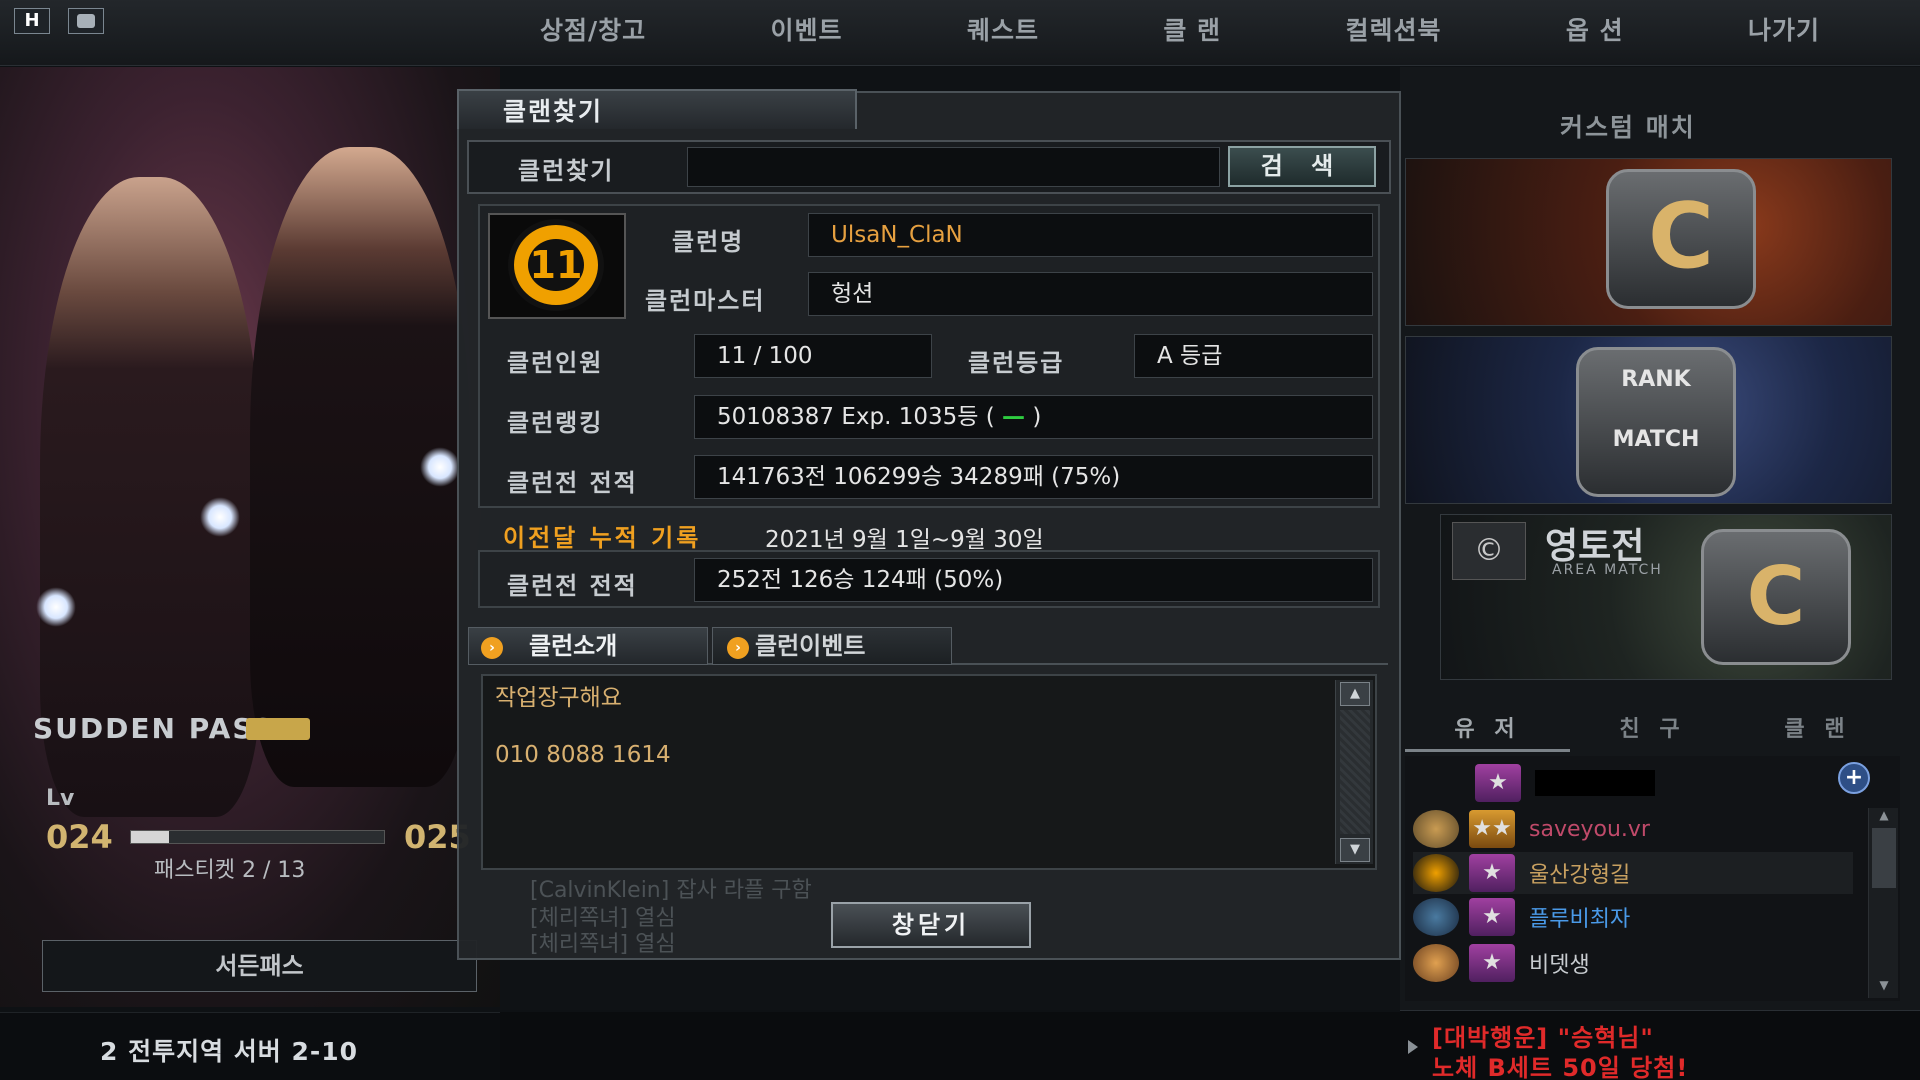 Image resolution: width=1920 pixels, height=1080 pixels. I want to click on tab-friends: 친 구, so click(1652, 730).